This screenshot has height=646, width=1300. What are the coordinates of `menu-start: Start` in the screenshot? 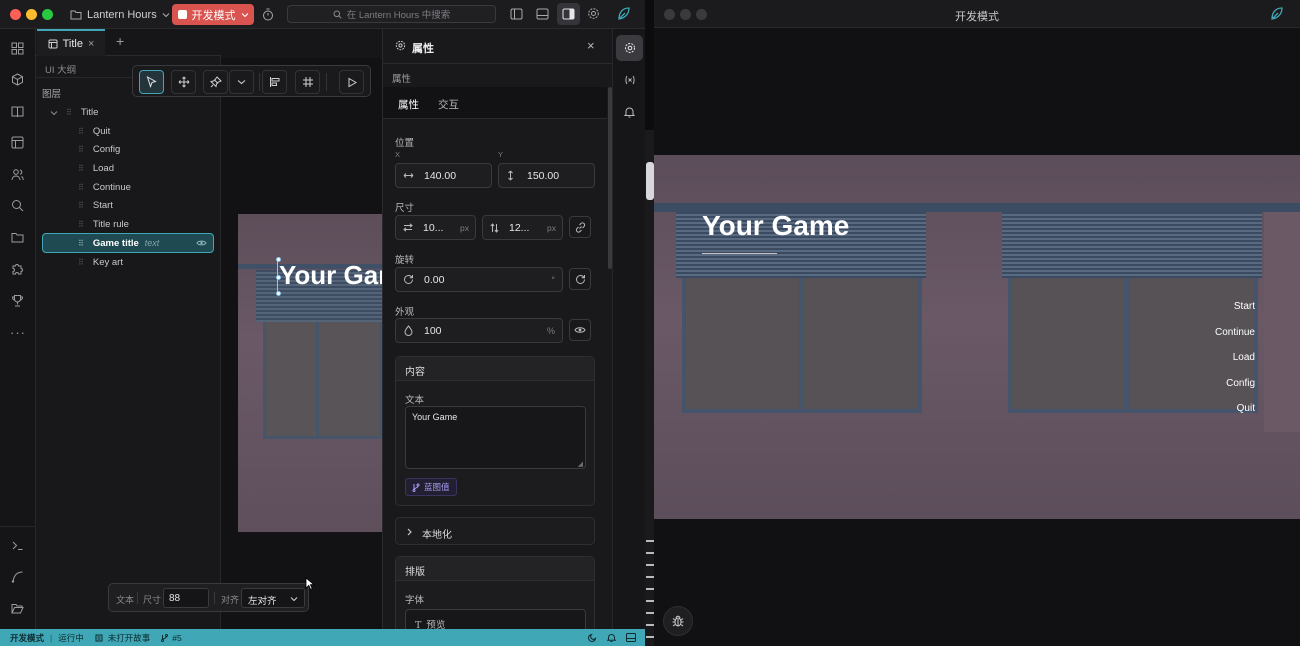 It's located at (1244, 306).